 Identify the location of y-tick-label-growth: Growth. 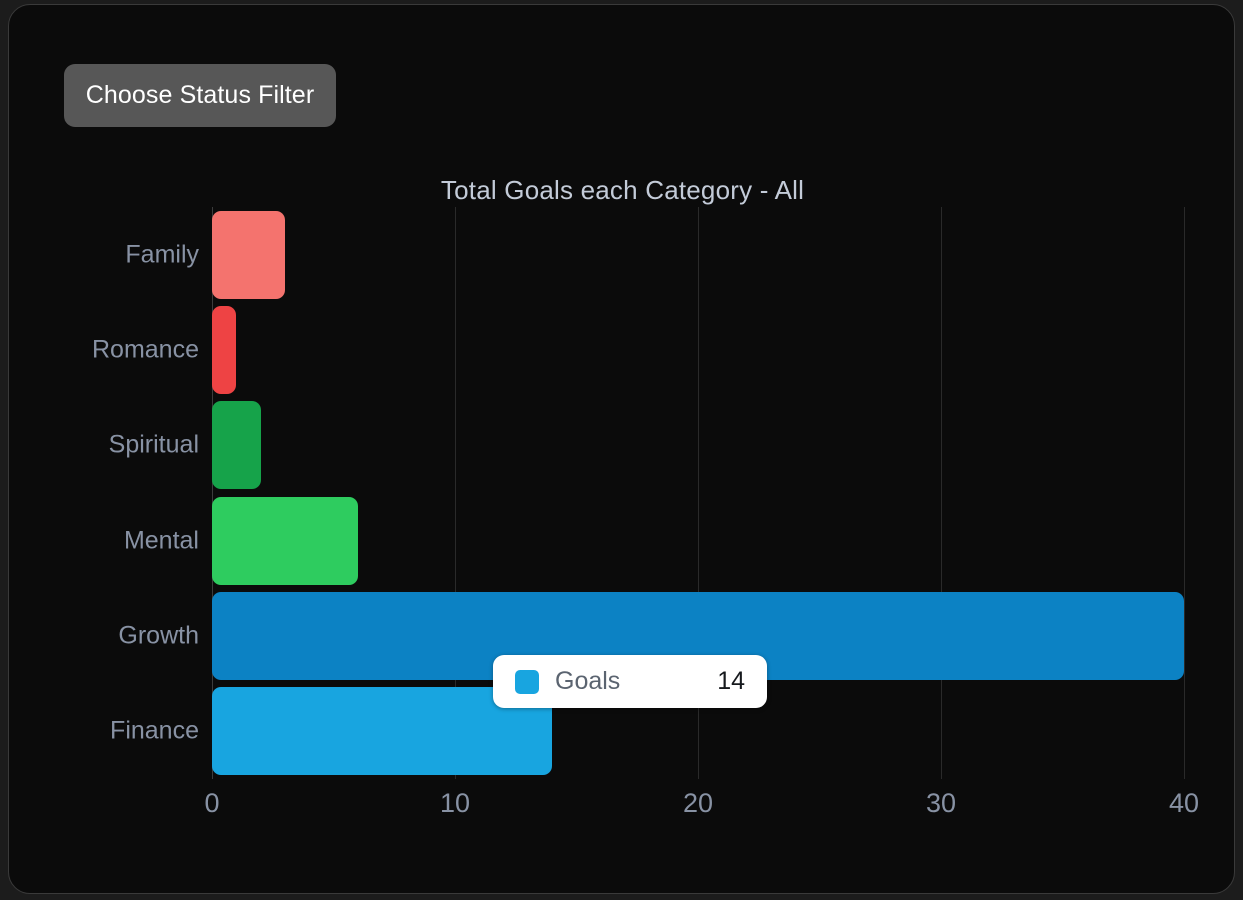
(158, 635).